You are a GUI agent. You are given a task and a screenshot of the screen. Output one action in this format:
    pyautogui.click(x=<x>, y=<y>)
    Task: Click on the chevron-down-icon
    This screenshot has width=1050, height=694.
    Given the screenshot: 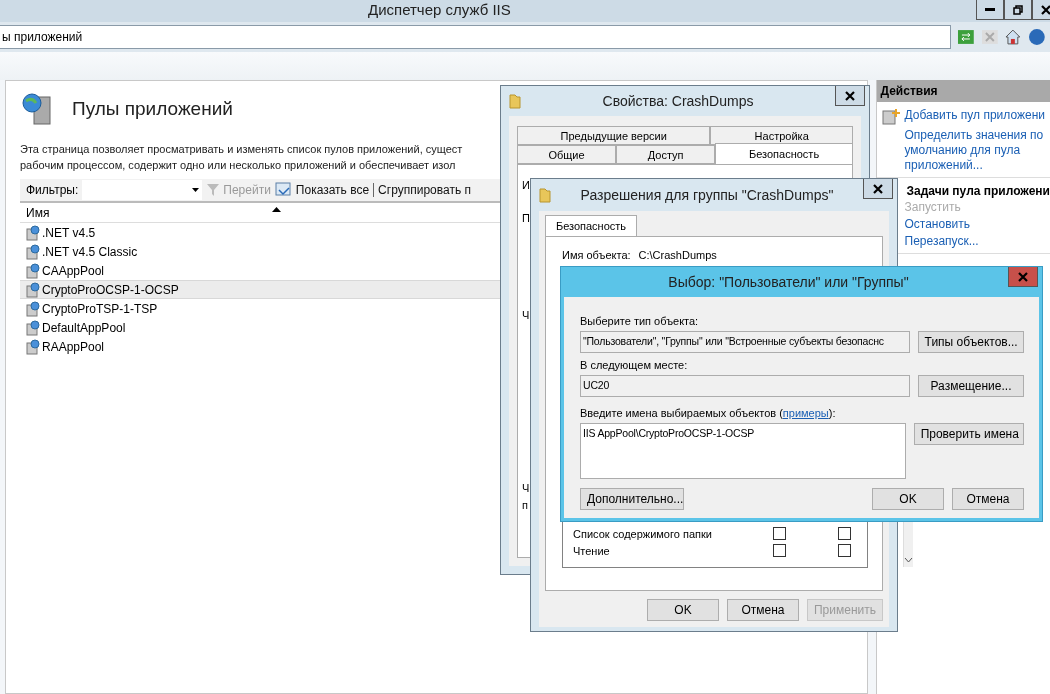 What is the action you would take?
    pyautogui.click(x=908, y=560)
    